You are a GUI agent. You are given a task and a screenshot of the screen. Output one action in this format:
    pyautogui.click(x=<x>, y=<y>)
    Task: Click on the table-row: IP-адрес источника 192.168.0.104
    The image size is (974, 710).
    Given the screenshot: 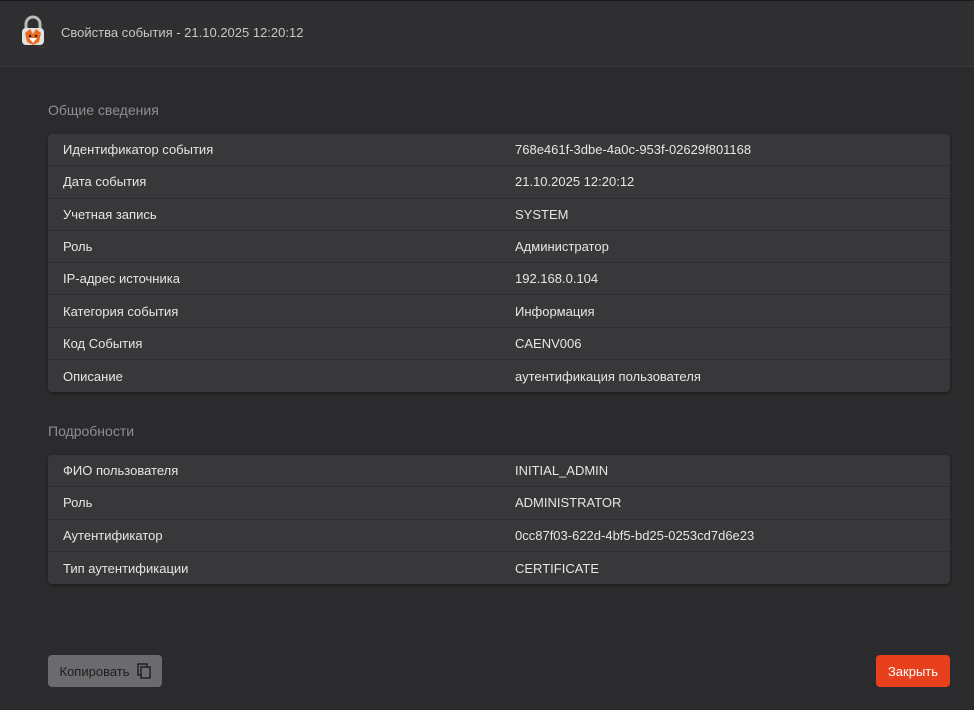 What is the action you would take?
    pyautogui.click(x=499, y=279)
    